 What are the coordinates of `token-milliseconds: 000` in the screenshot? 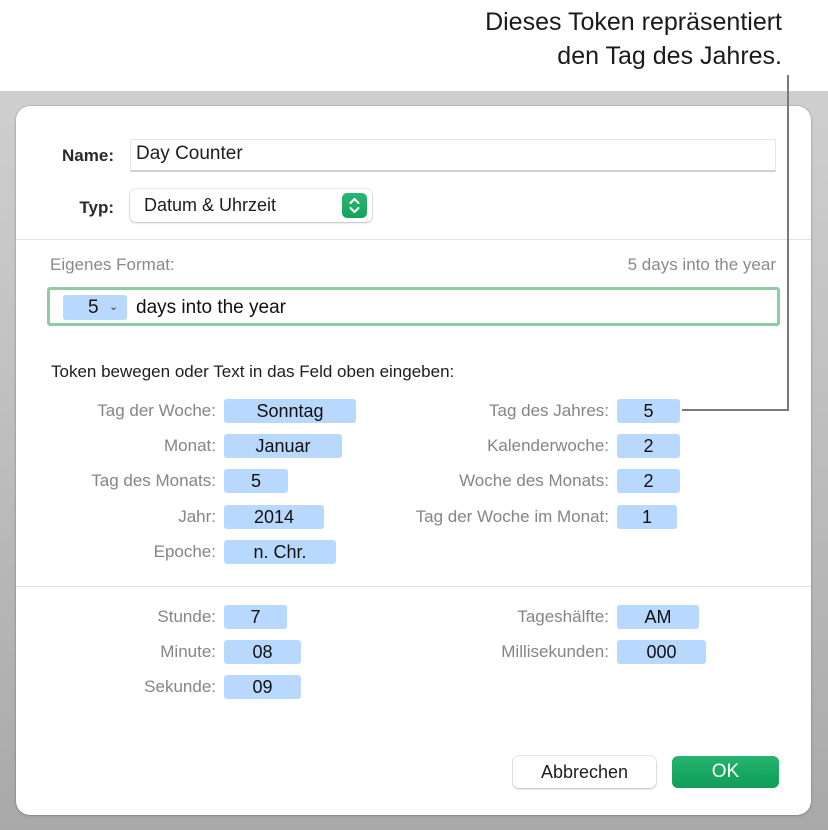 It's located at (661, 652).